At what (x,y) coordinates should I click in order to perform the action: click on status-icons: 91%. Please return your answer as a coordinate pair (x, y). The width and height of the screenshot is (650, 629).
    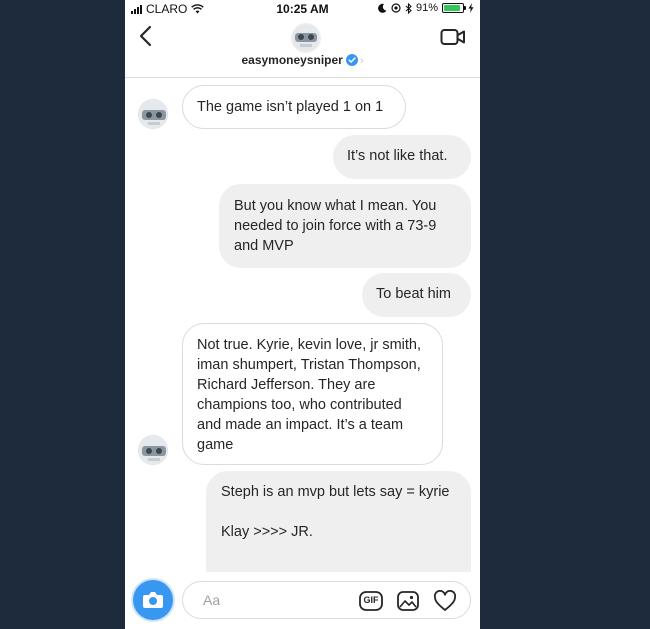
    Looking at the image, I should click on (426, 8).